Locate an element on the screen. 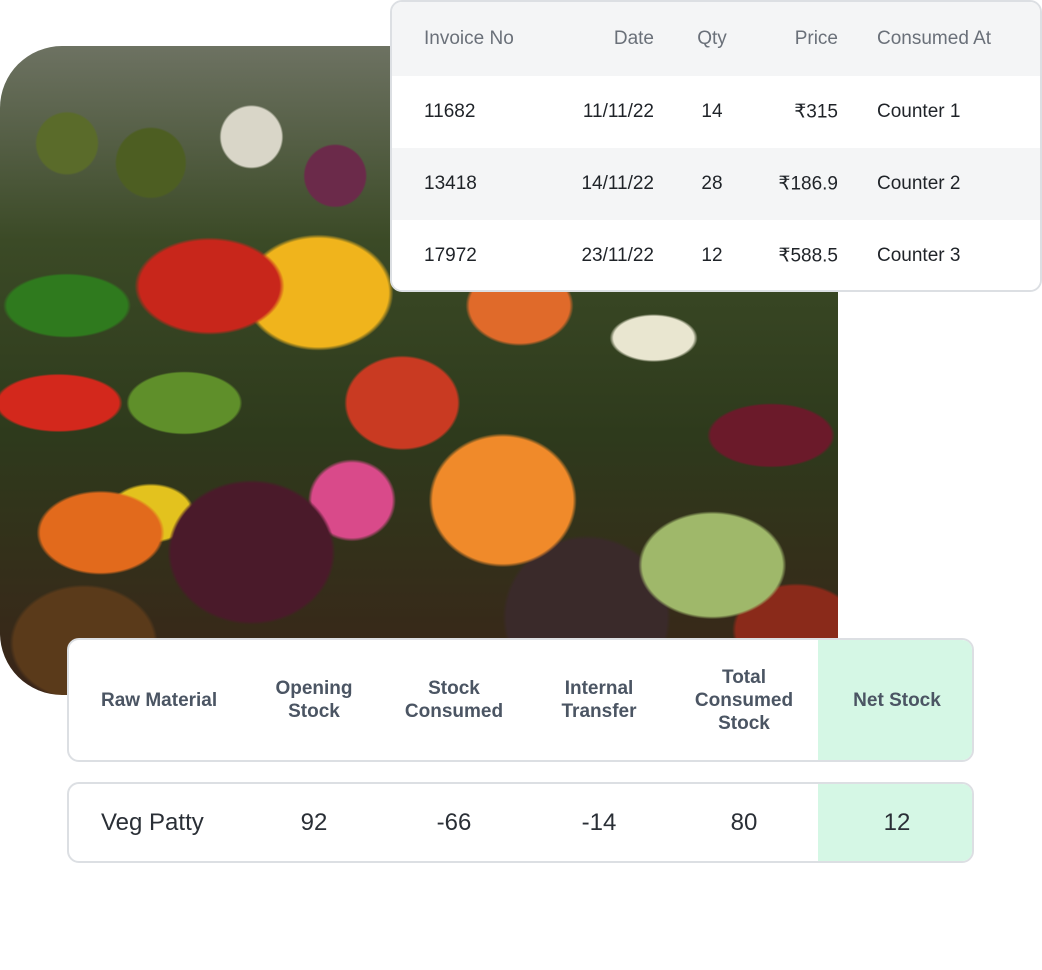 This screenshot has width=1042, height=970. consumed-at: Counter 1 is located at coordinates (919, 111).